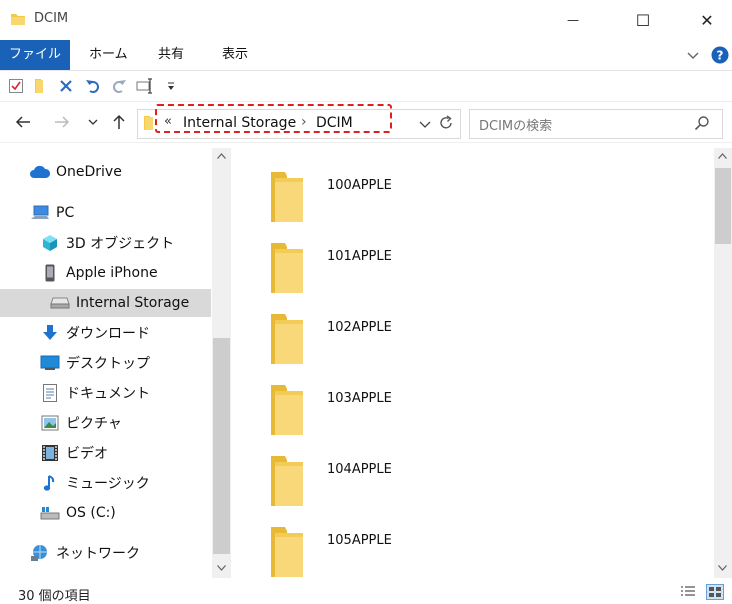 Image resolution: width=732 pixels, height=604 pixels. Describe the element at coordinates (105, 243) in the screenshot. I see `nav-item-3d-objects: 3D オブジェクト` at that location.